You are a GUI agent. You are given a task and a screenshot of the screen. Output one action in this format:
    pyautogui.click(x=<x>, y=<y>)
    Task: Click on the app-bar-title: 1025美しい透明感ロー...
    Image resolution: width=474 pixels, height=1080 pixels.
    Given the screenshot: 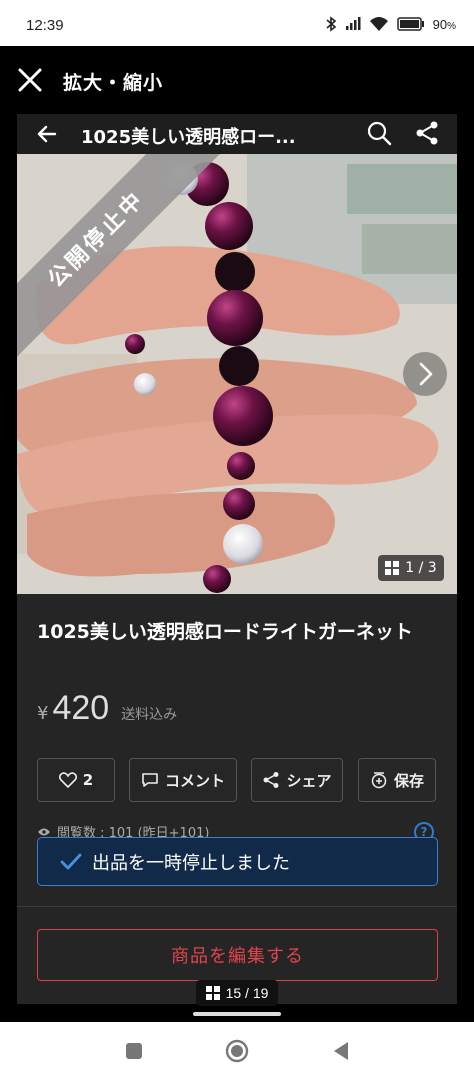 What is the action you would take?
    pyautogui.click(x=188, y=137)
    